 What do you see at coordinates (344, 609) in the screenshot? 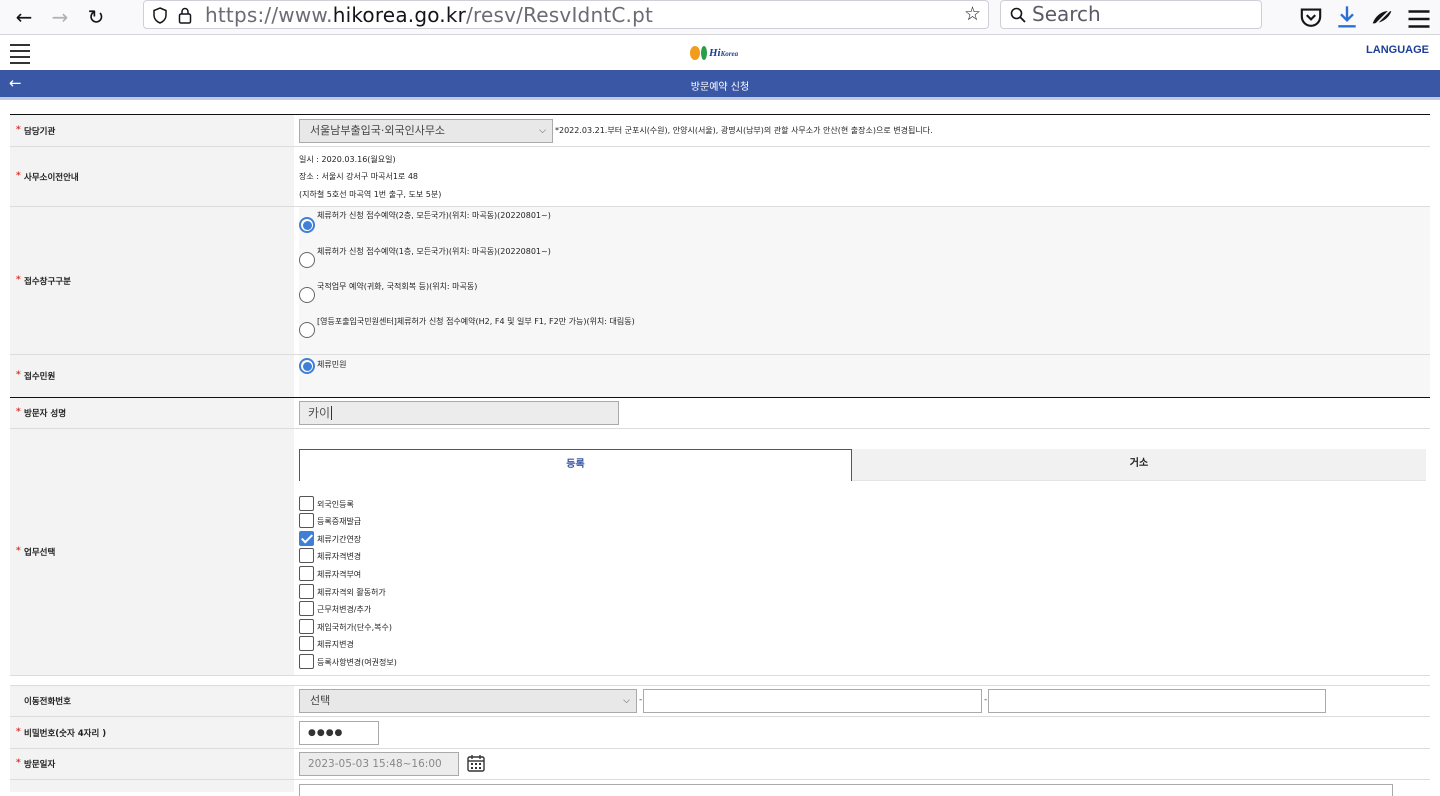
I see `task-label: 근무처변경/추가` at bounding box center [344, 609].